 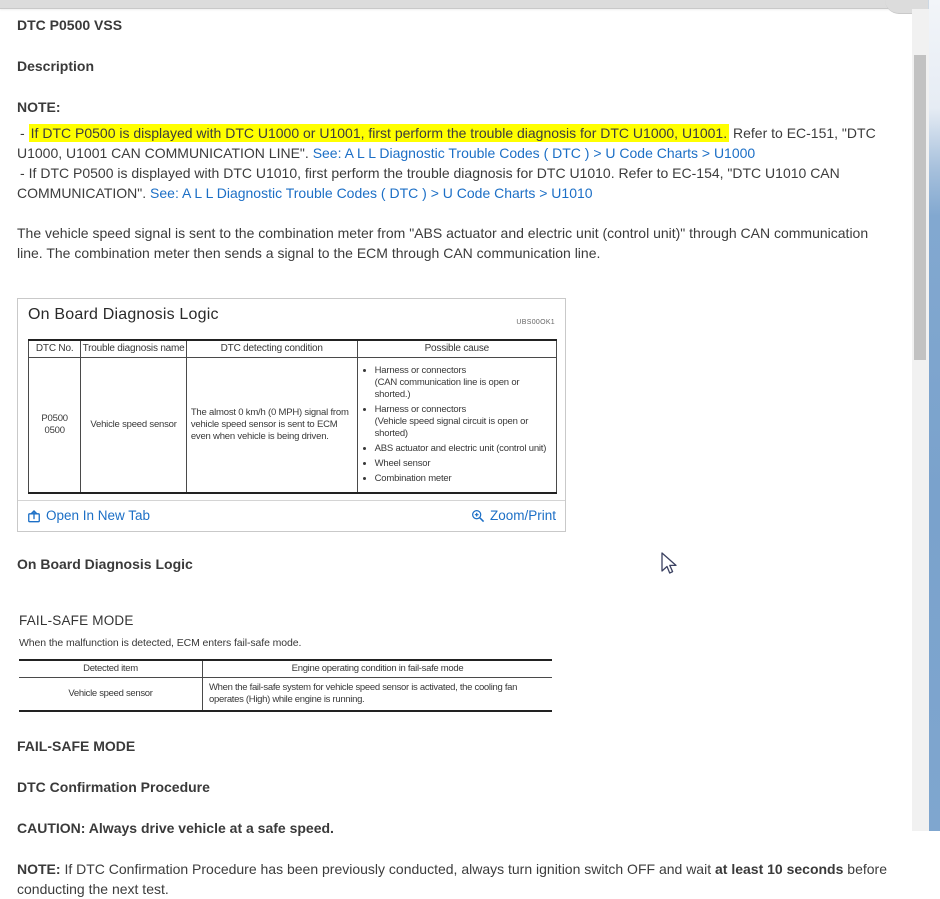 What do you see at coordinates (54, 418) in the screenshot?
I see `dtc-no-line1: P0500` at bounding box center [54, 418].